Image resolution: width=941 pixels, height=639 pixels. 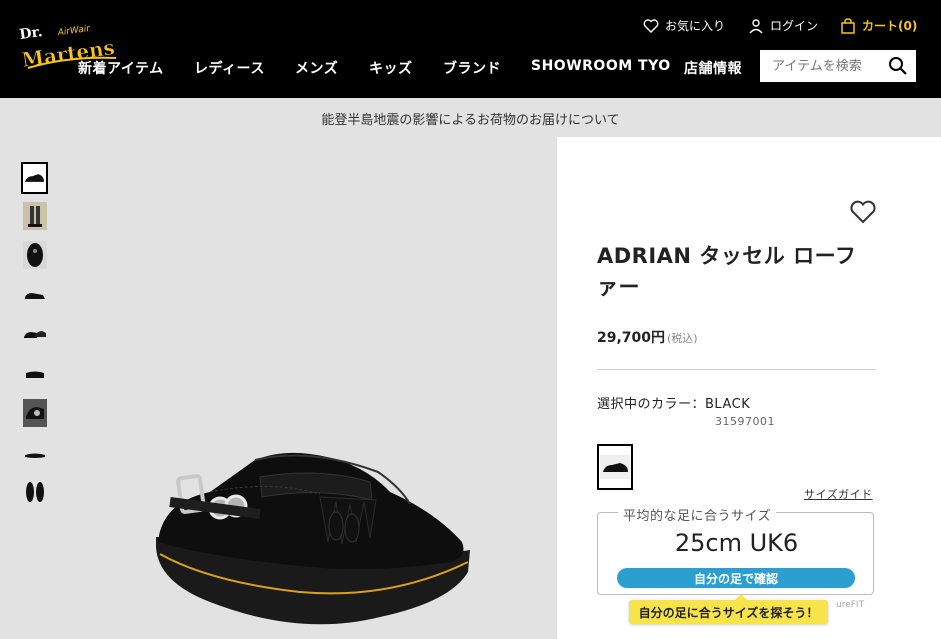 I want to click on product-sku: 31597001, so click(x=745, y=421).